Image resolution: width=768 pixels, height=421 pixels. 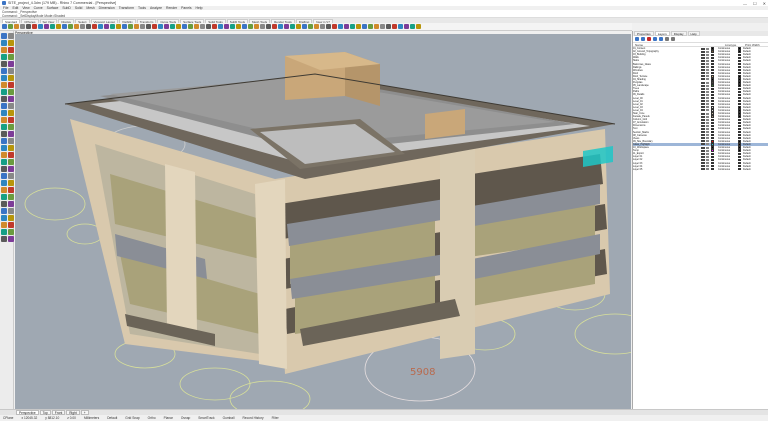 What do you see at coordinates (185, 418) in the screenshot?
I see `status-item: Osnap` at bounding box center [185, 418].